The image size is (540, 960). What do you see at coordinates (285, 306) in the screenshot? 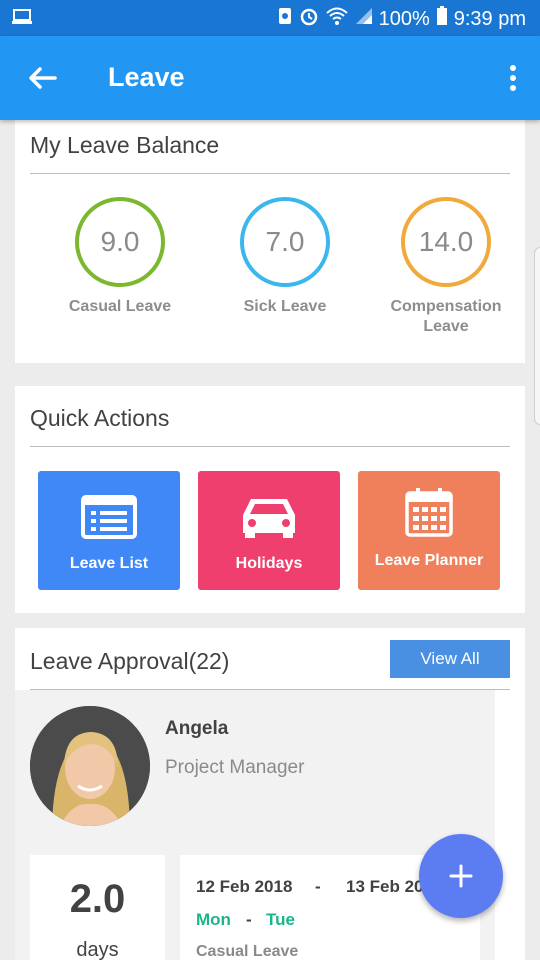
I see `balance-label: Sick Leave` at bounding box center [285, 306].